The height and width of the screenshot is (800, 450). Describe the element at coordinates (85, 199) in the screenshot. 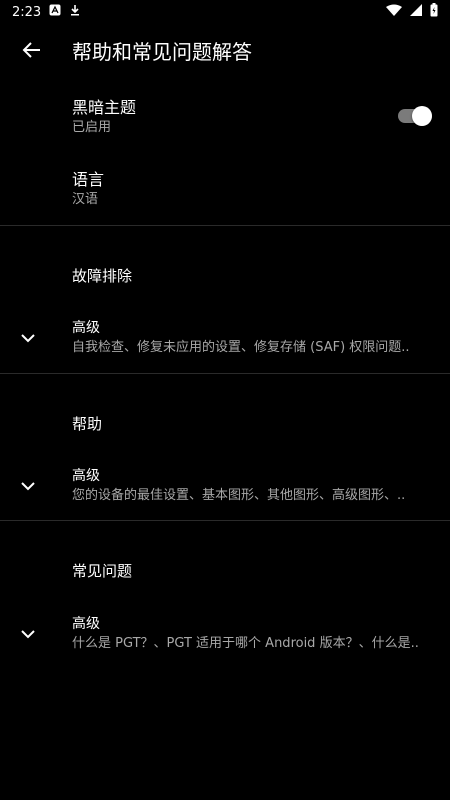

I see `language-summary: 汉语` at that location.